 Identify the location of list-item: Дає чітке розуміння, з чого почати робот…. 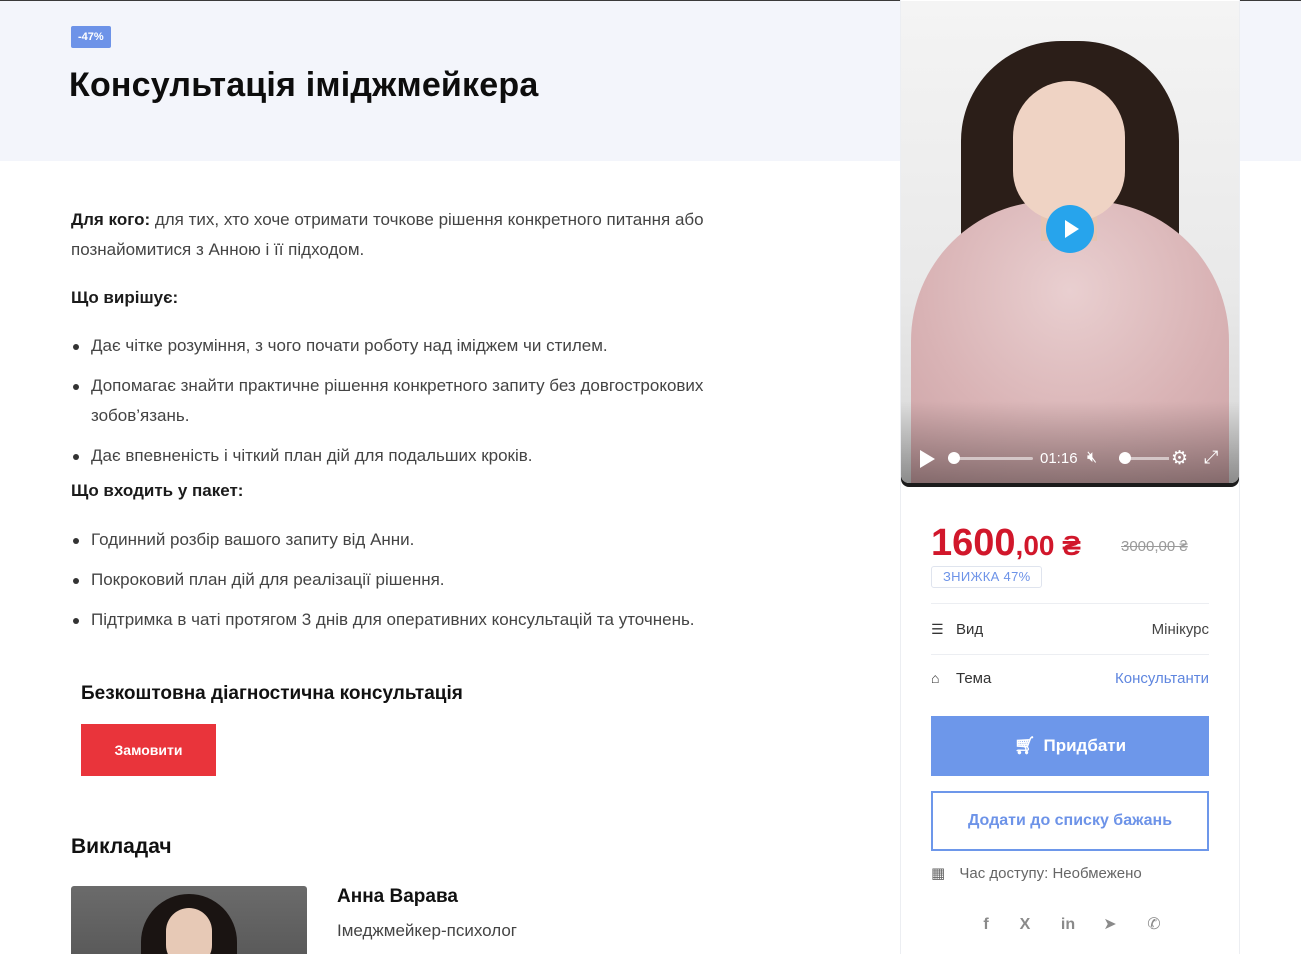
(431, 346).